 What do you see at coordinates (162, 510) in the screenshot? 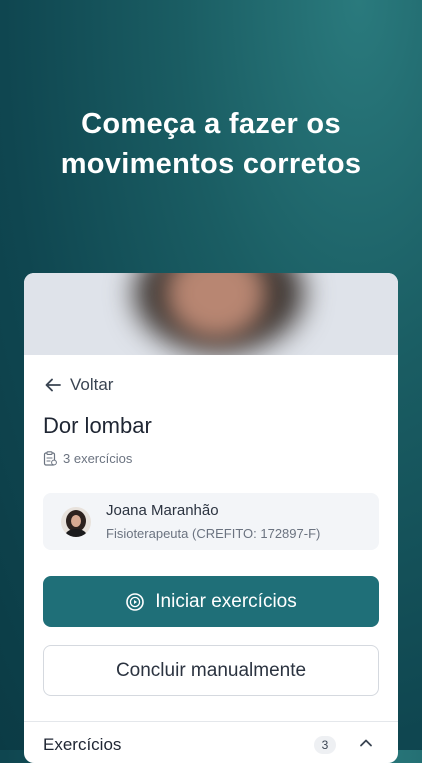
I see `therapist-name: Joana Maranhão` at bounding box center [162, 510].